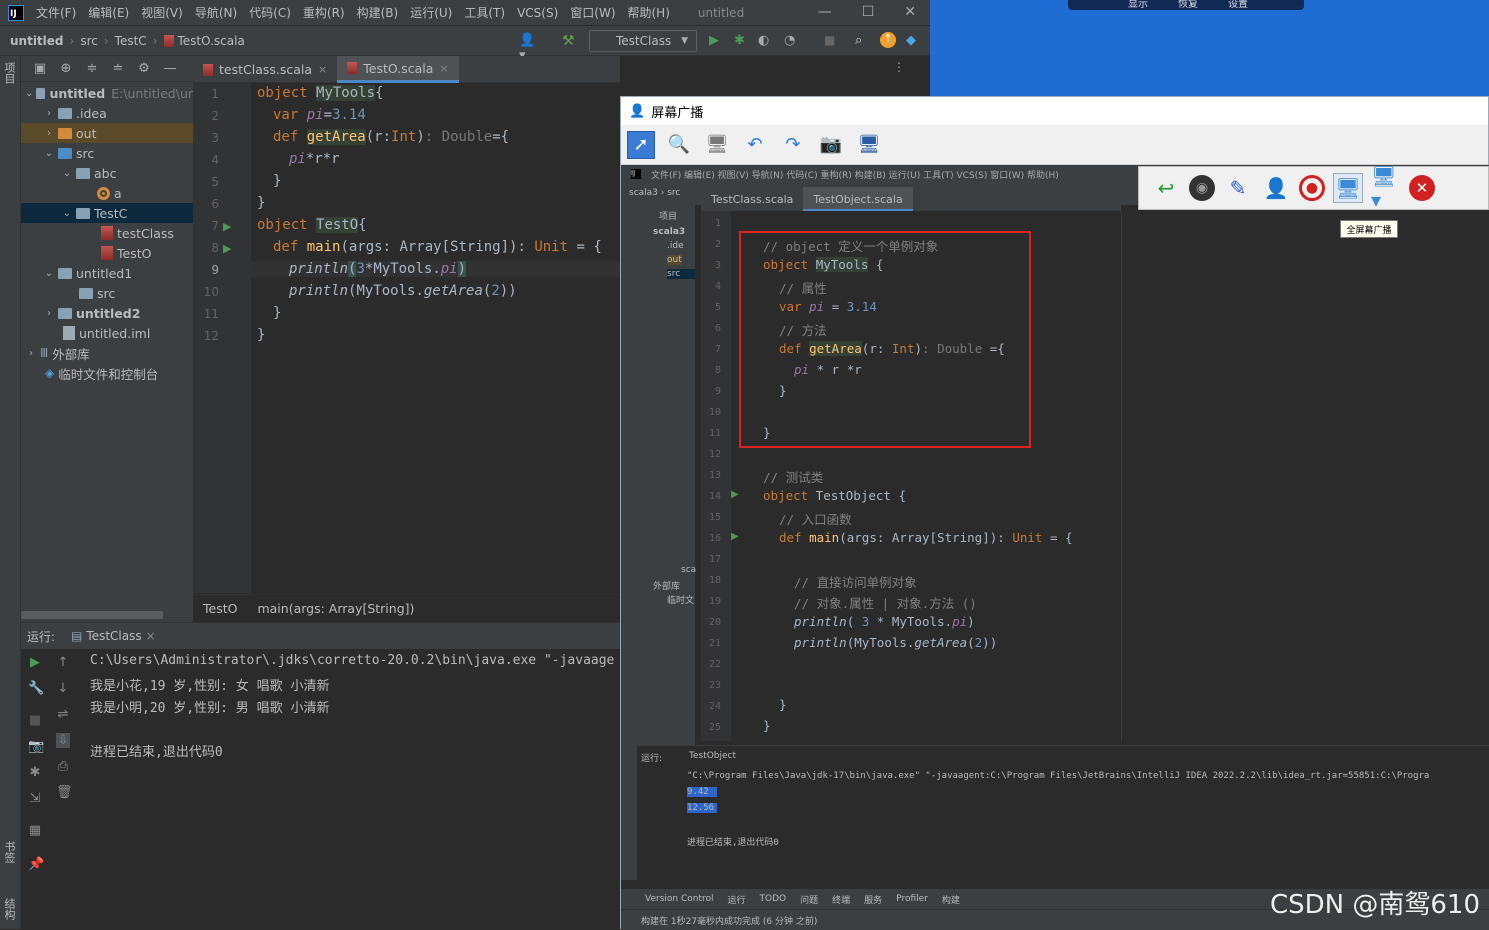  What do you see at coordinates (10, 909) in the screenshot?
I see `structure-tool-tab: 结构` at bounding box center [10, 909].